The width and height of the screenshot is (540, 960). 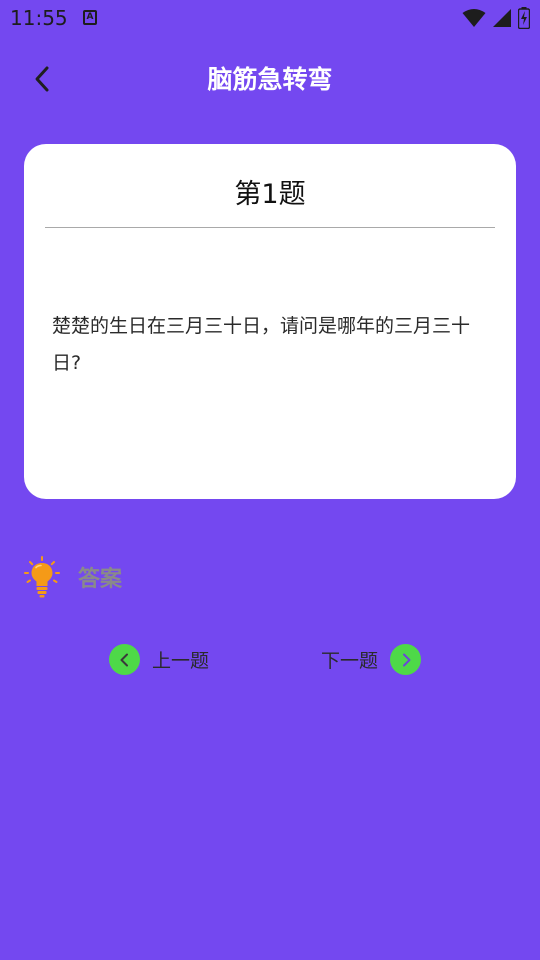 What do you see at coordinates (502, 18) in the screenshot?
I see `signal-icon` at bounding box center [502, 18].